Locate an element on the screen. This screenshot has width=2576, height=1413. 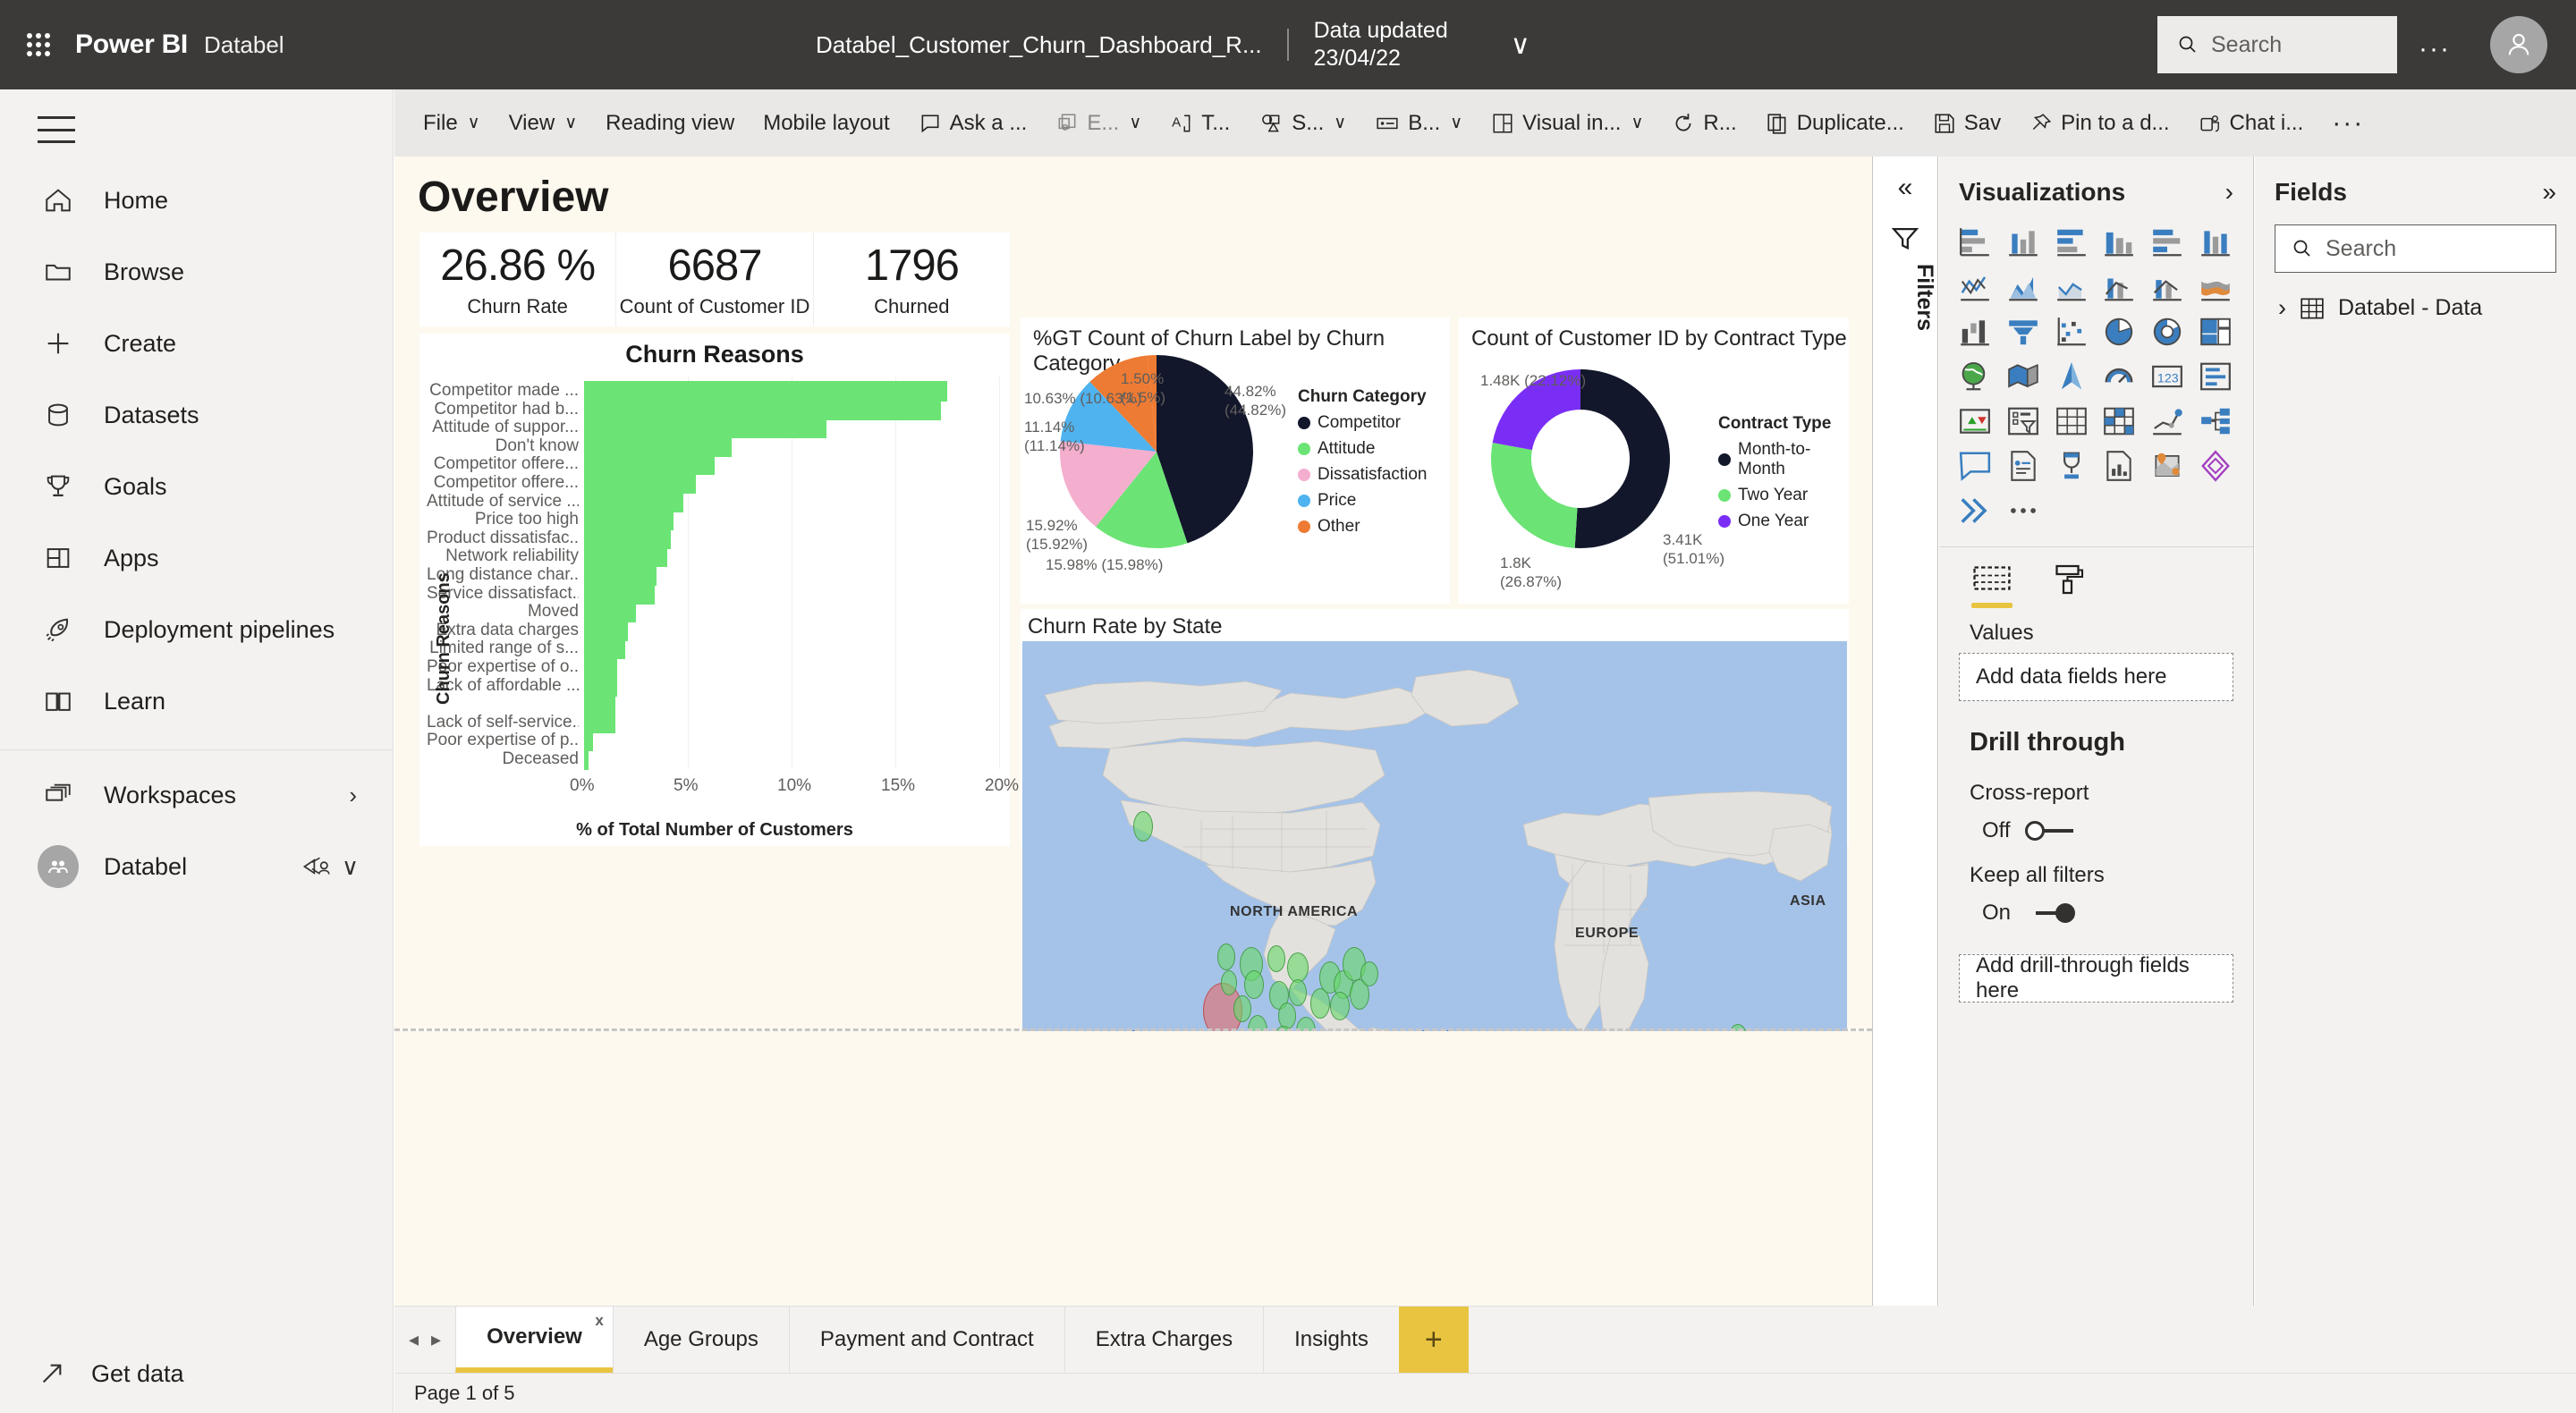
r-script-visual-icon is located at coordinates (2167, 421).